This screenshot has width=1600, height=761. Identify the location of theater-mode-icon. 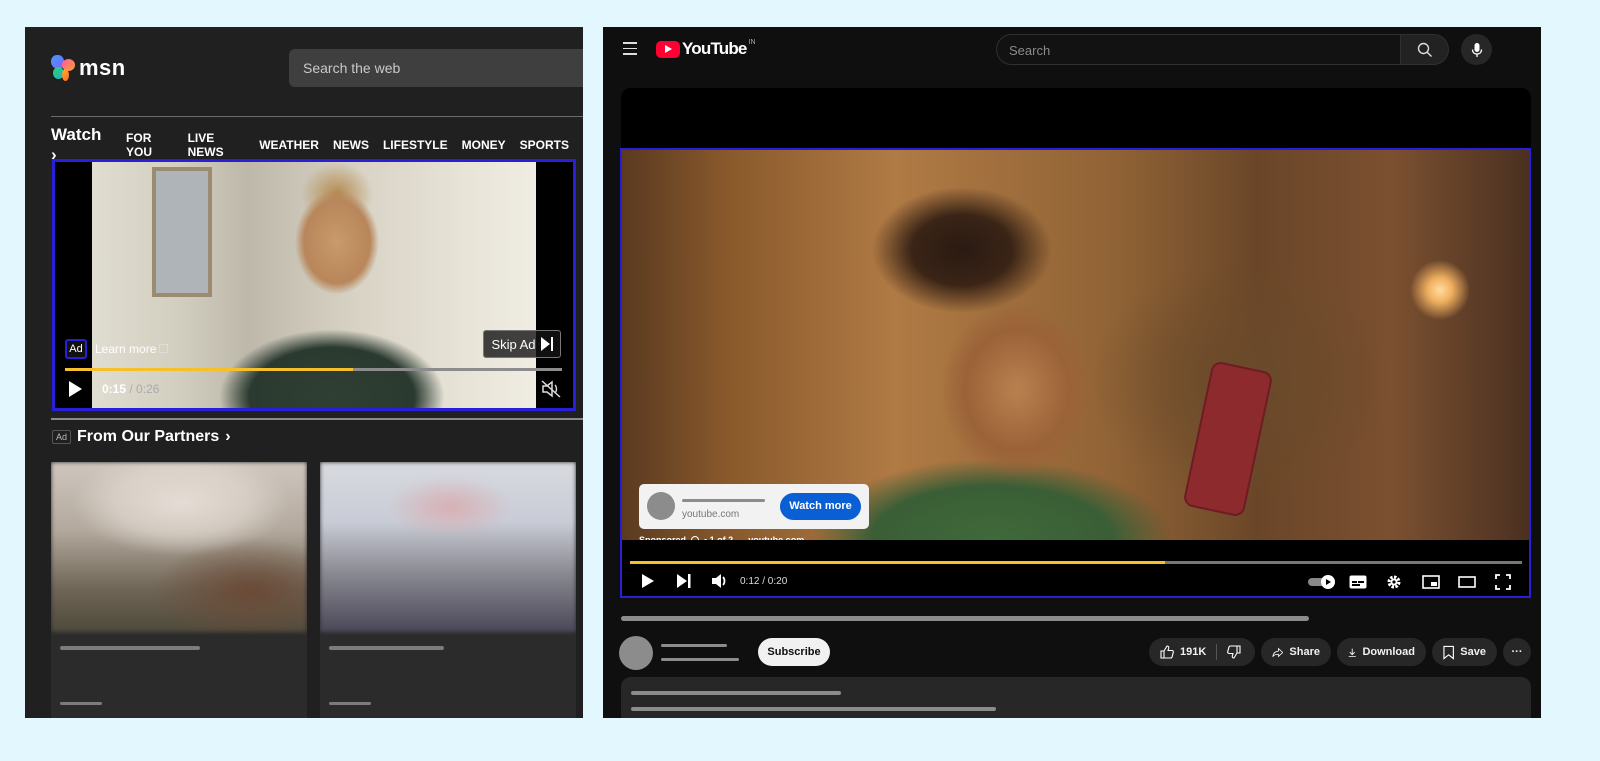
(1467, 582).